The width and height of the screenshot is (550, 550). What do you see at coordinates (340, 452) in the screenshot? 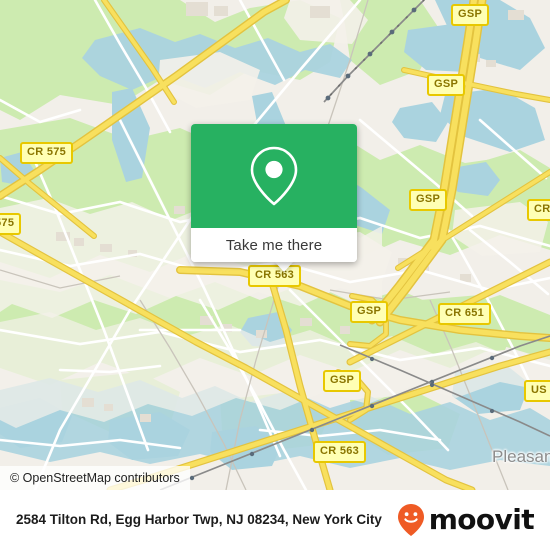
I see `shield-cr-563-2: CR 563` at bounding box center [340, 452].